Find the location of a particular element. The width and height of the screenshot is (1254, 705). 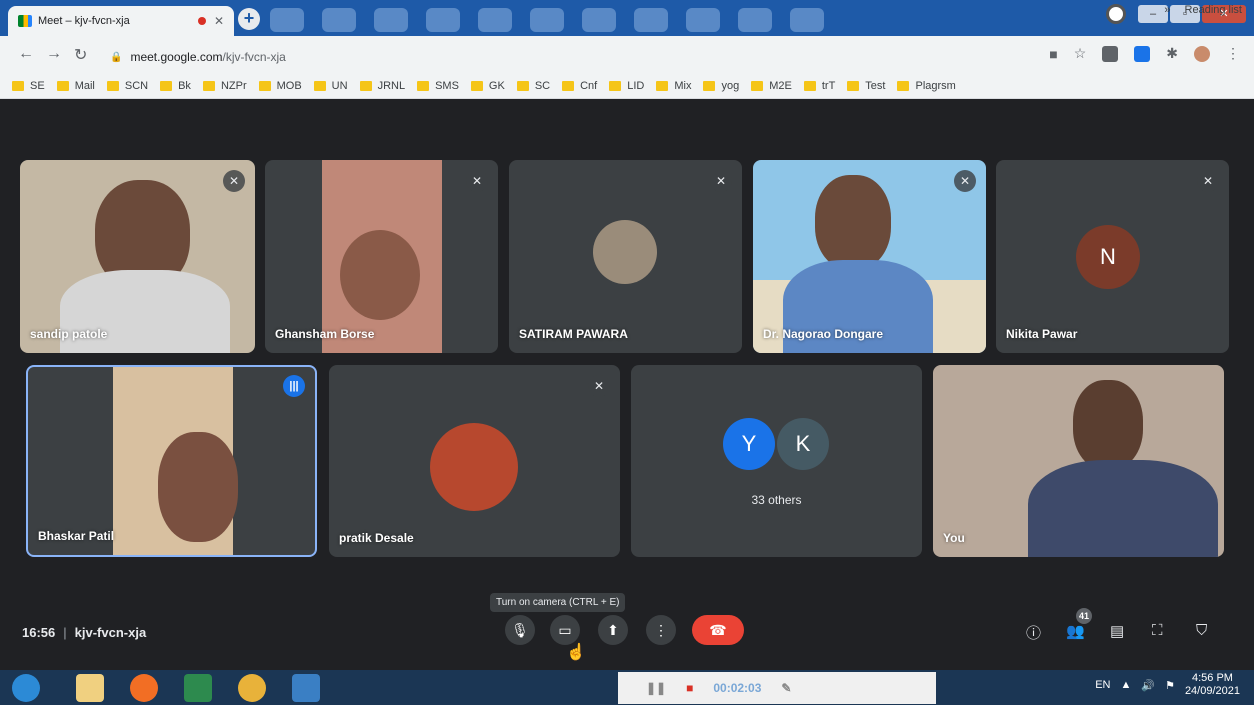

menu-dots-icon: ⋮ is located at coordinates (1233, 53).